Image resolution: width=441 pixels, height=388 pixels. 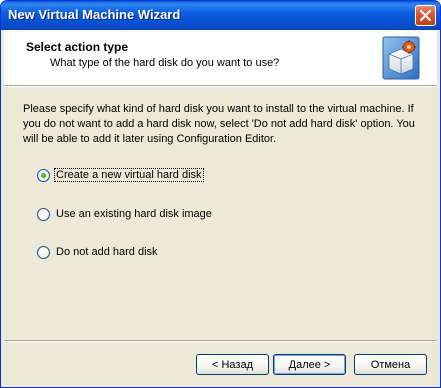 I want to click on radio-selected-dot, so click(x=43, y=175).